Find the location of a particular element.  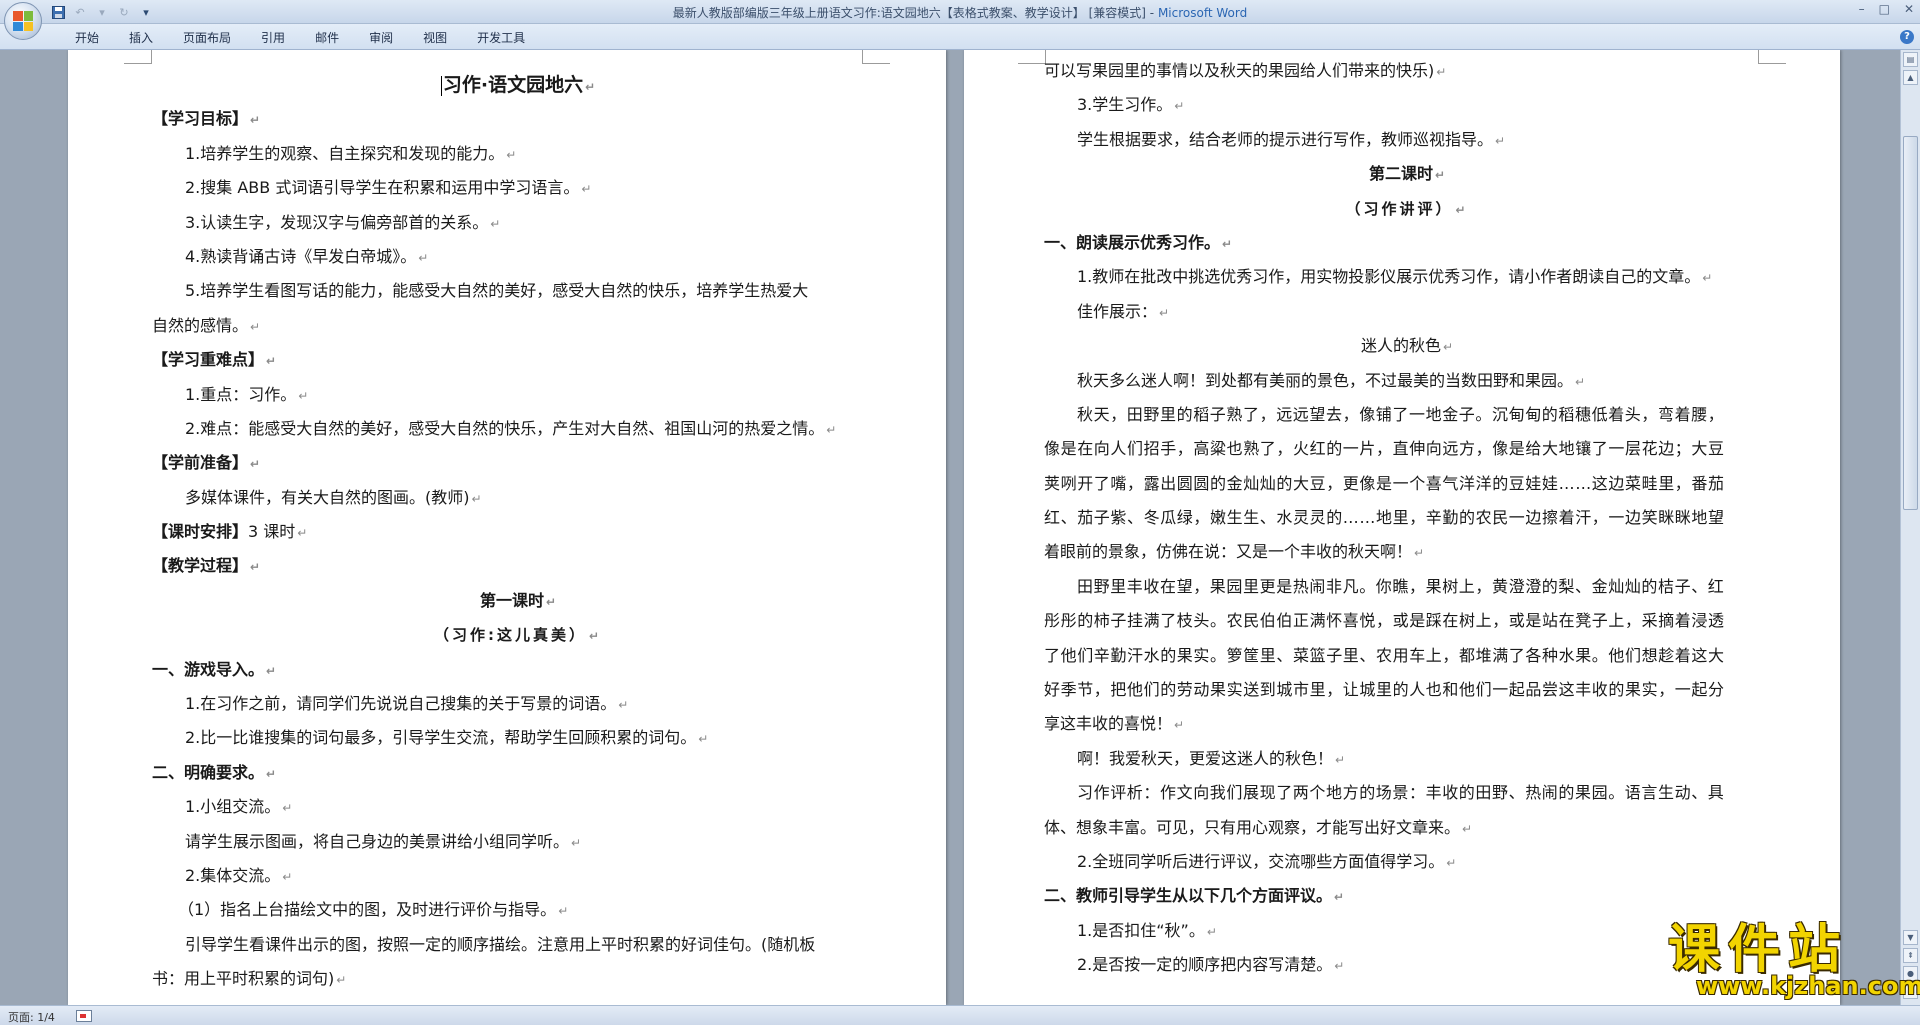

tab-mailings: 邮件 is located at coordinates (327, 38).